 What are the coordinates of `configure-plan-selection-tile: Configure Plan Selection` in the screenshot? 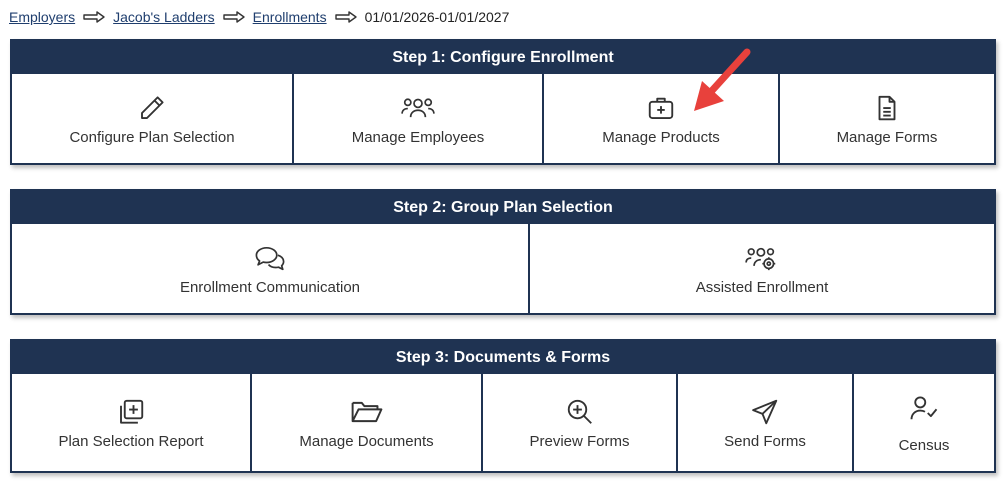 It's located at (153, 118).